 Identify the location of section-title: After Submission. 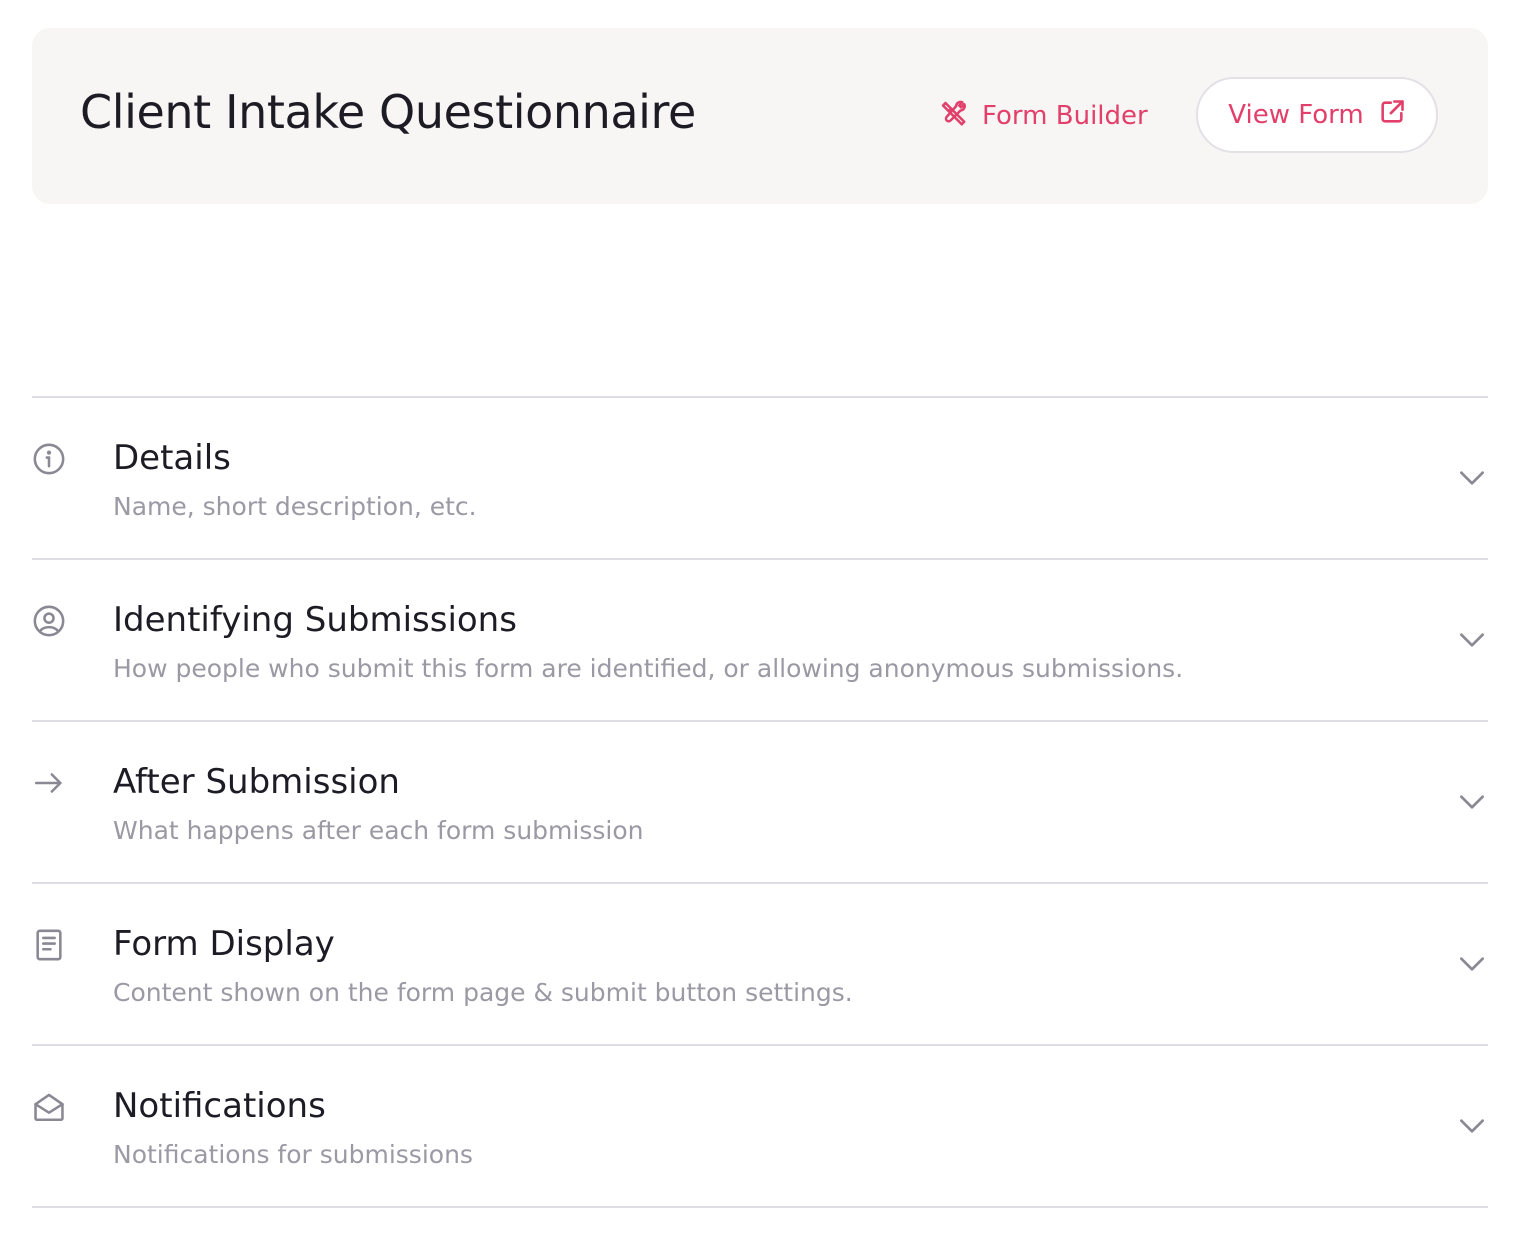
(256, 782).